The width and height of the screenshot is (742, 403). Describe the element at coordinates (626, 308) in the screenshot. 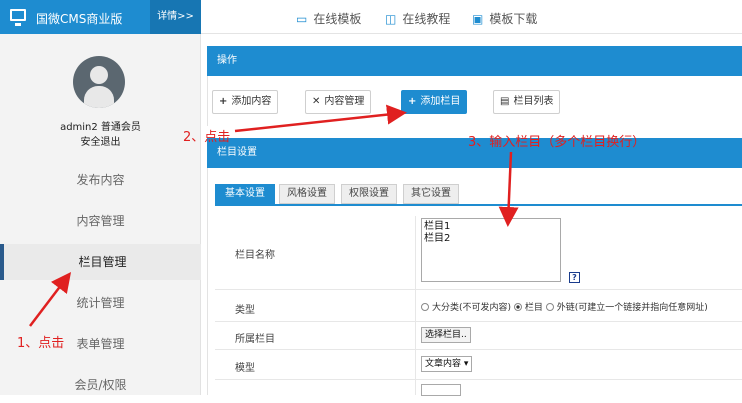

I see `type-option-link: 外链(可建立一个链接并指向任意网址)` at that location.